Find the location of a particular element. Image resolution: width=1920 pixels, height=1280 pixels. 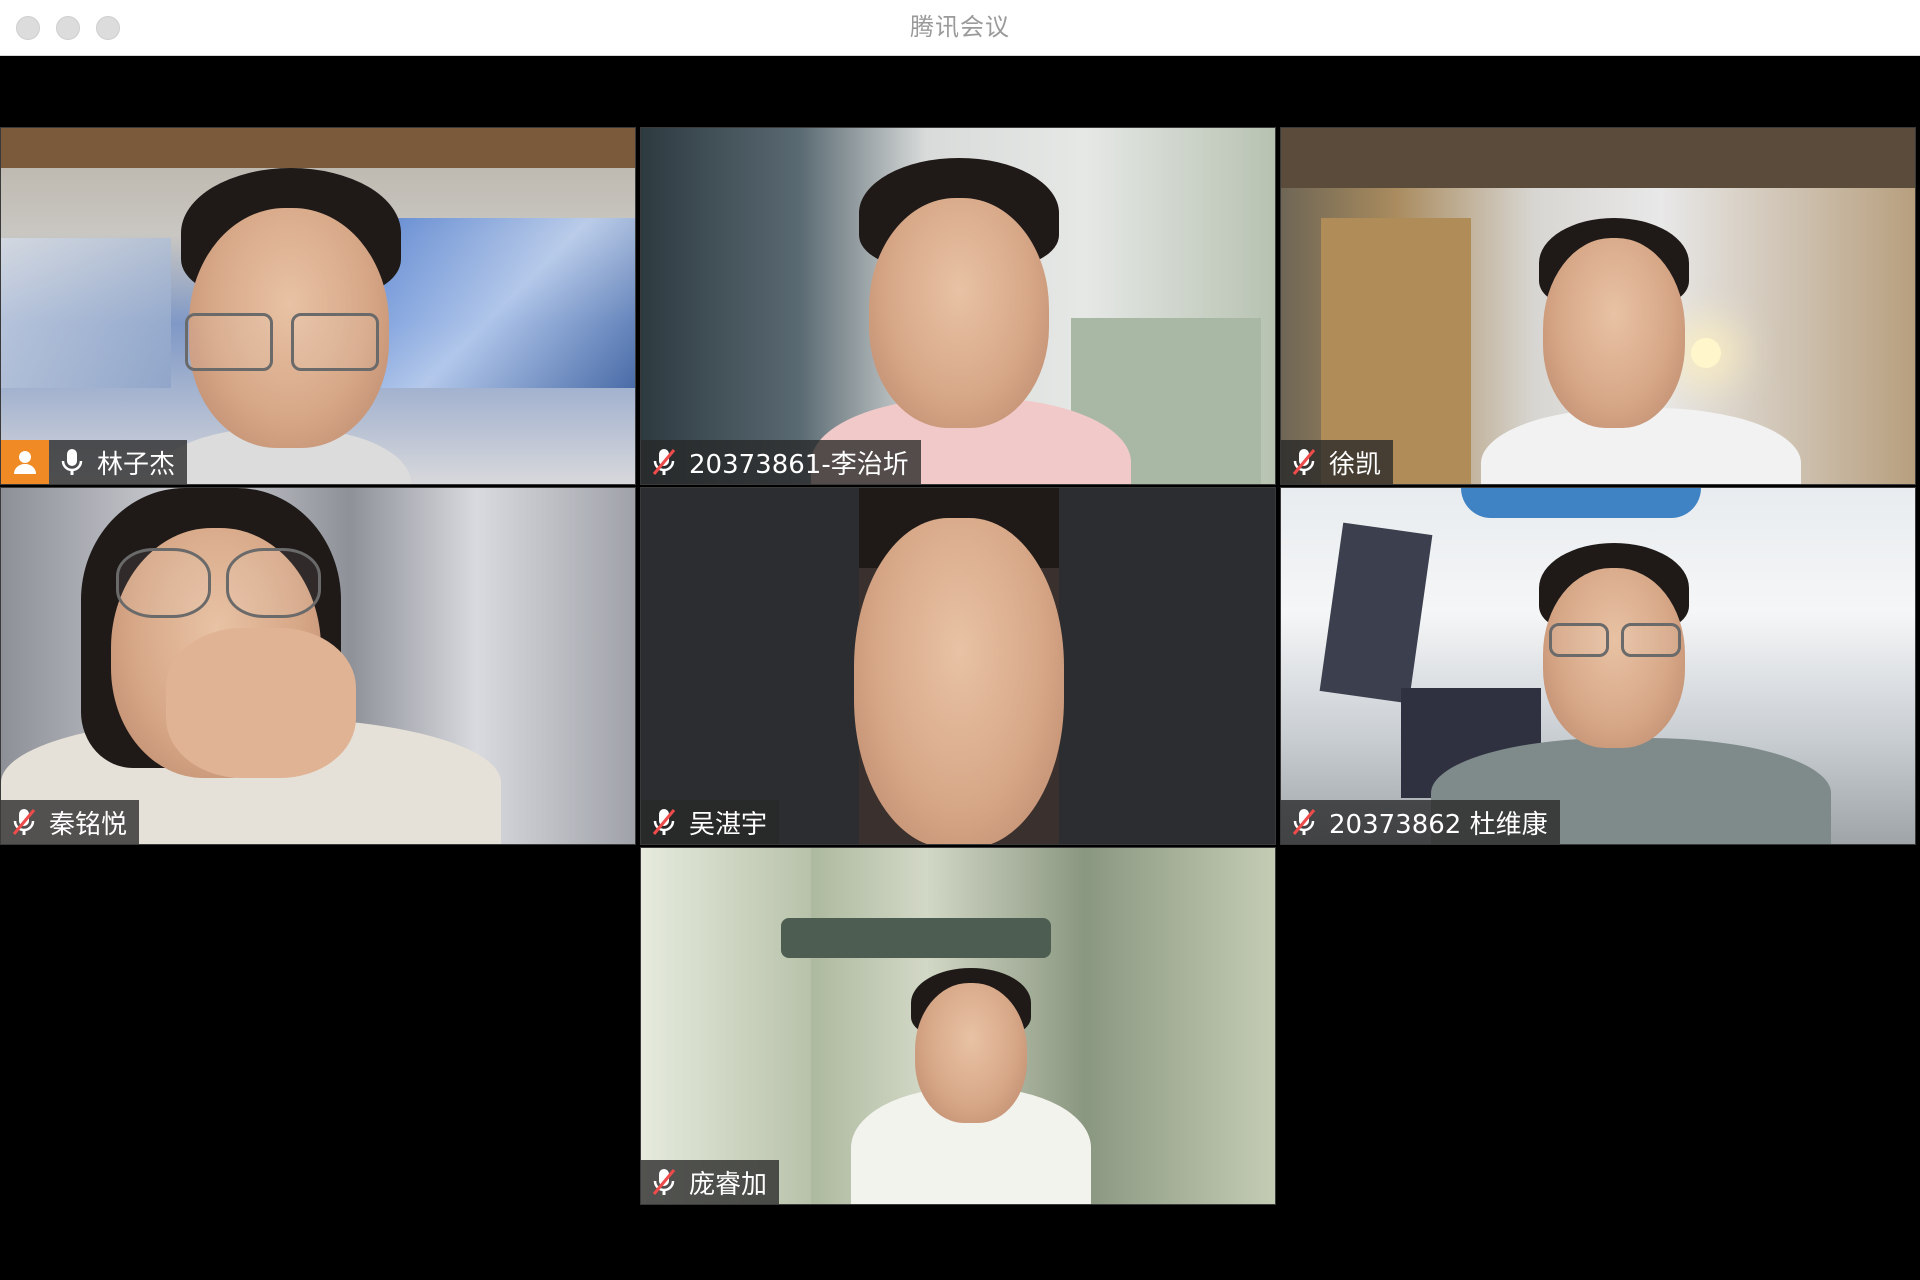

participant-name: 林子杰 is located at coordinates (136, 464).